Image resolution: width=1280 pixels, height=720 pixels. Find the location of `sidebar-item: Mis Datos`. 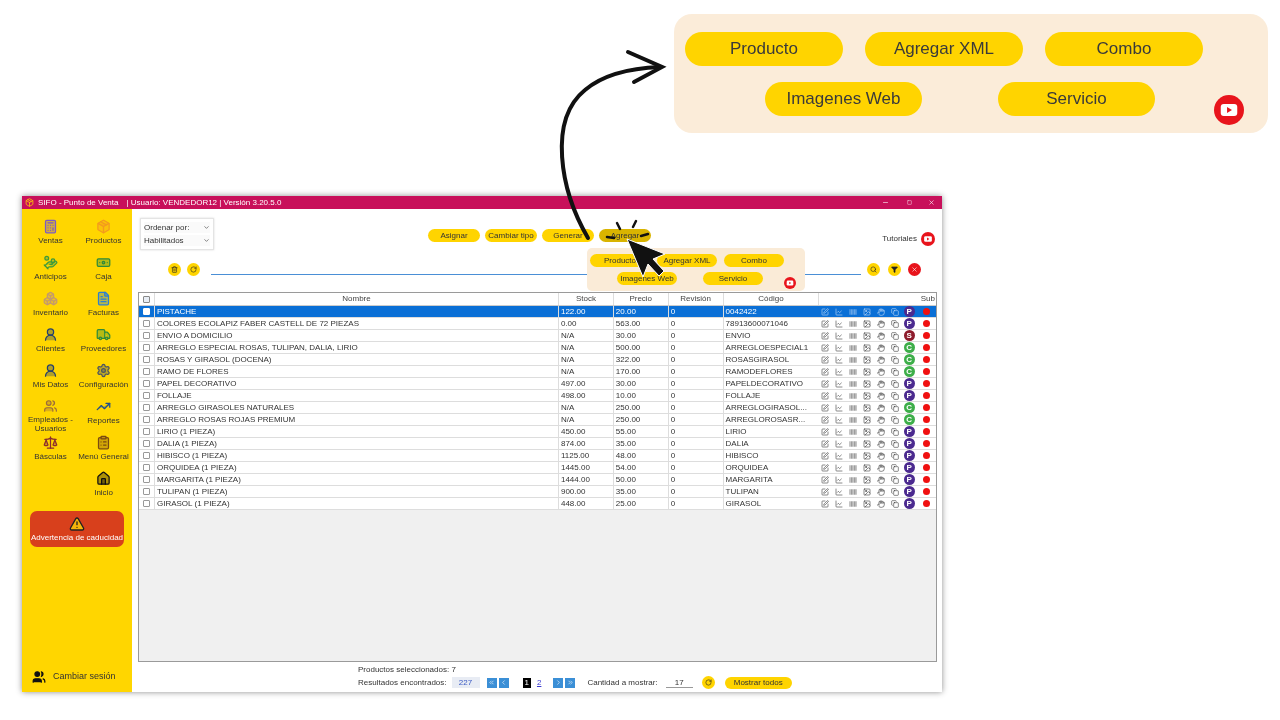

sidebar-item: Mis Datos is located at coordinates (50, 380).